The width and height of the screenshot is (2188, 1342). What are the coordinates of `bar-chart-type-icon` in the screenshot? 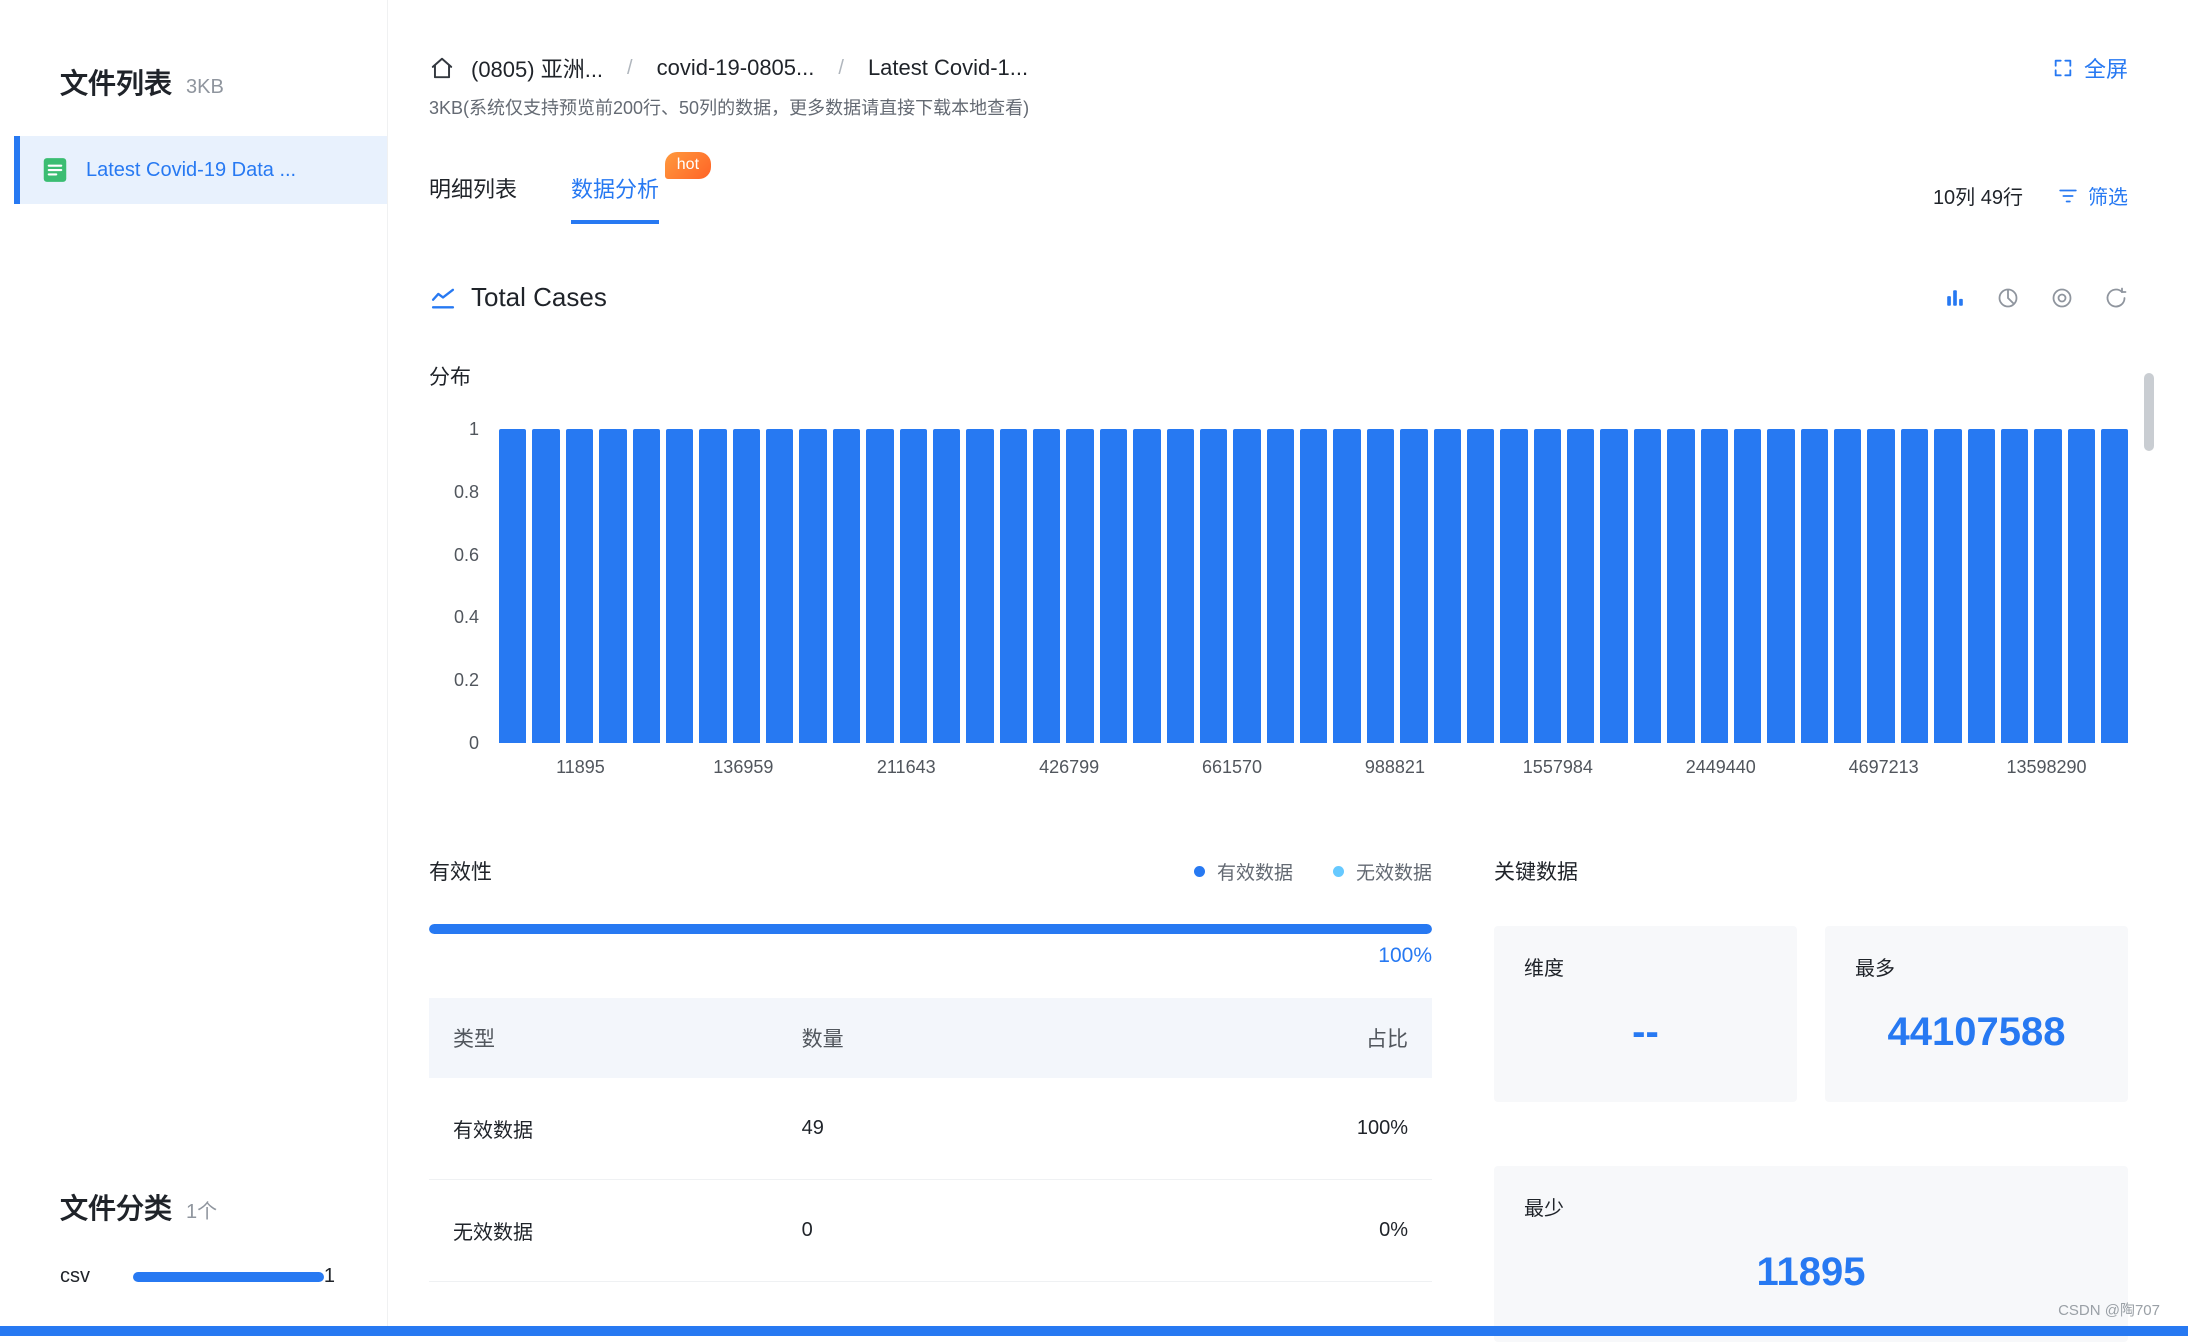 It's located at (1955, 298).